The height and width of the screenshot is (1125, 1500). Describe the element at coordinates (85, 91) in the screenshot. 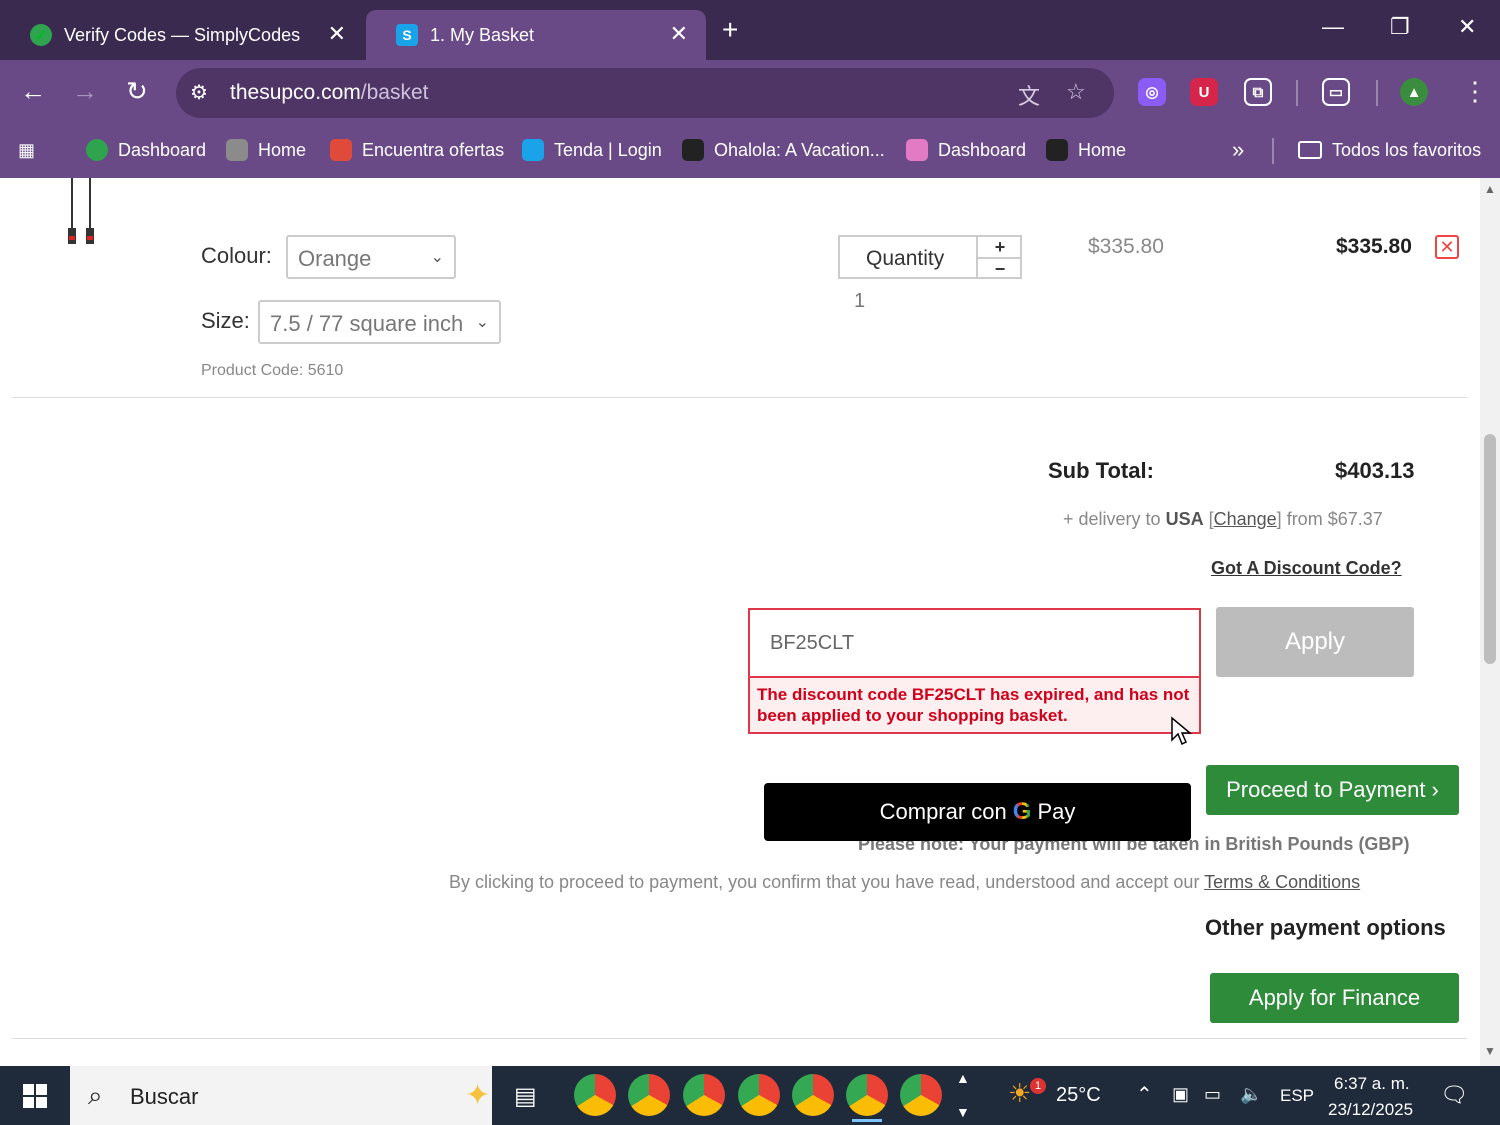

I see `forward-icon: →` at that location.